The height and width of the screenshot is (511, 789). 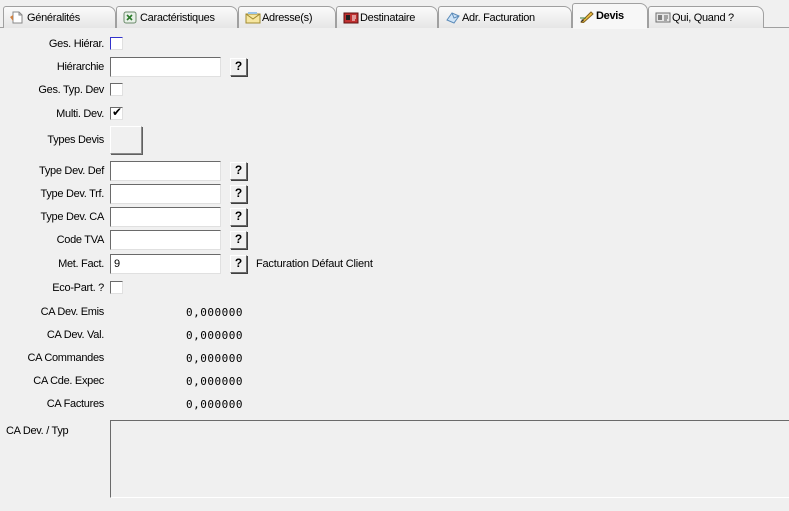 I want to click on ca-factures-label: CA Factures, so click(x=75, y=404).